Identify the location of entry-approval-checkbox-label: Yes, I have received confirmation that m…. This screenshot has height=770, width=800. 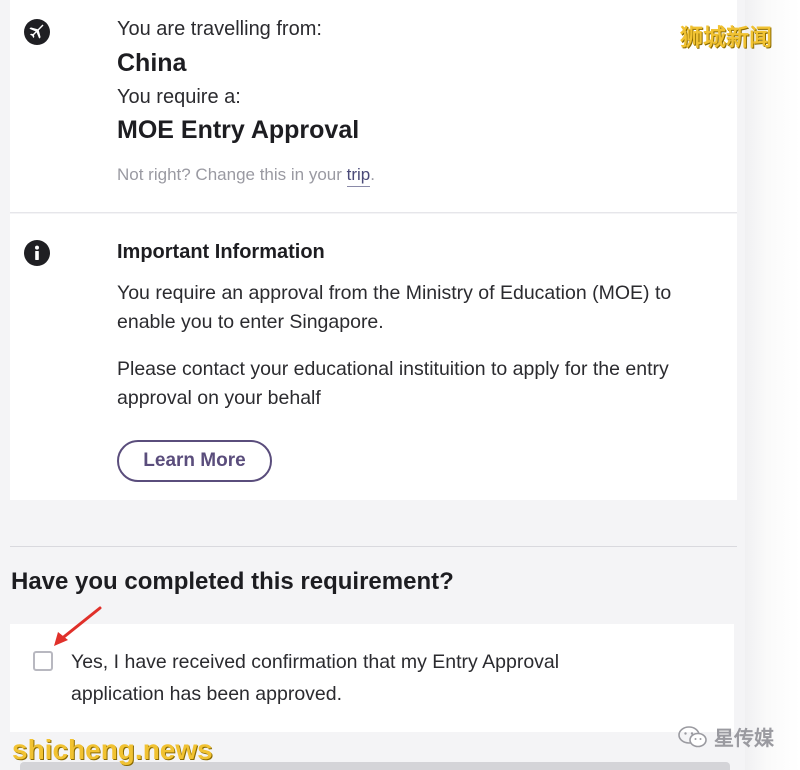
(351, 678).